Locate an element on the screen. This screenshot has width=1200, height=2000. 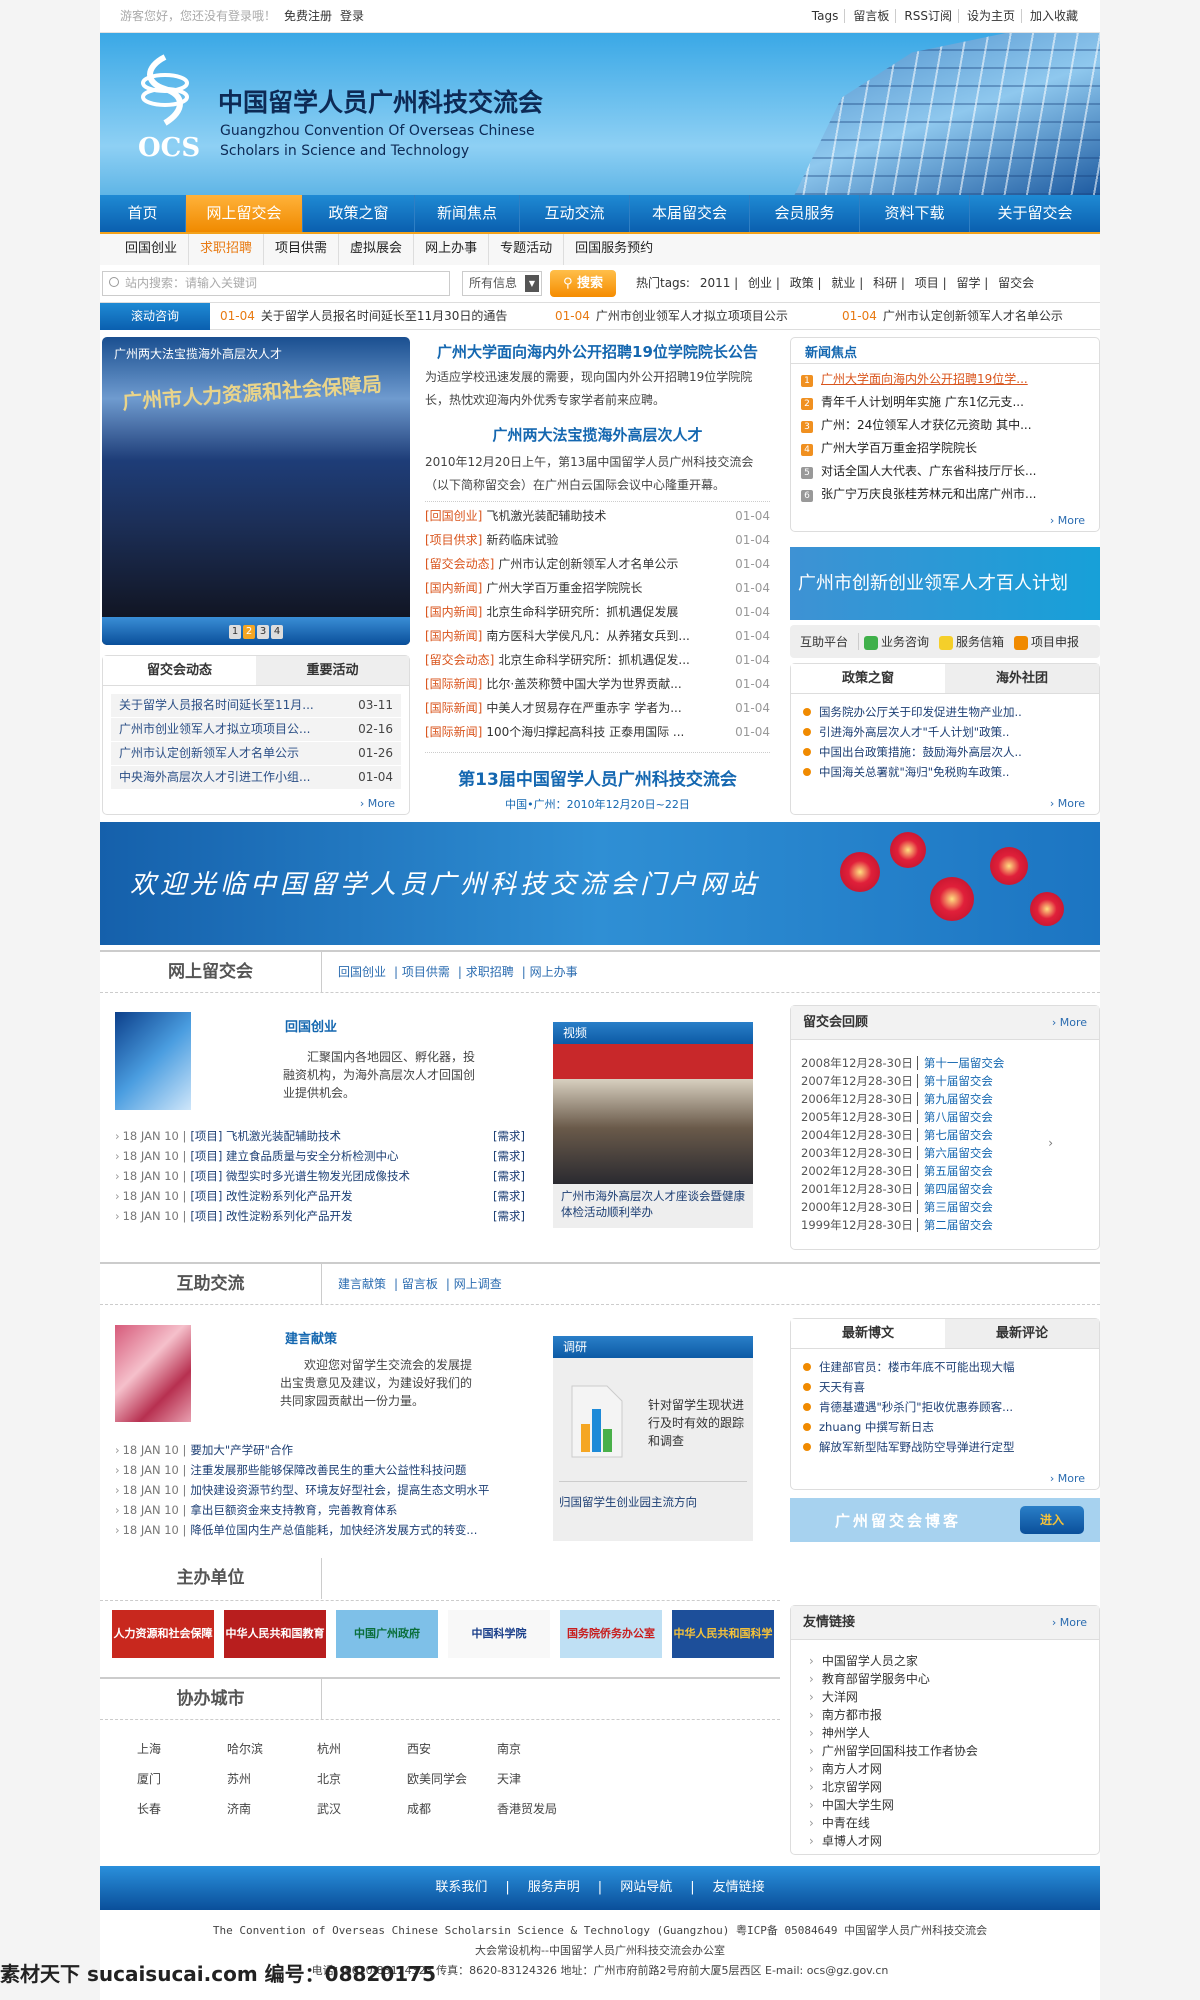
city-link: 杭州 is located at coordinates (329, 1748).